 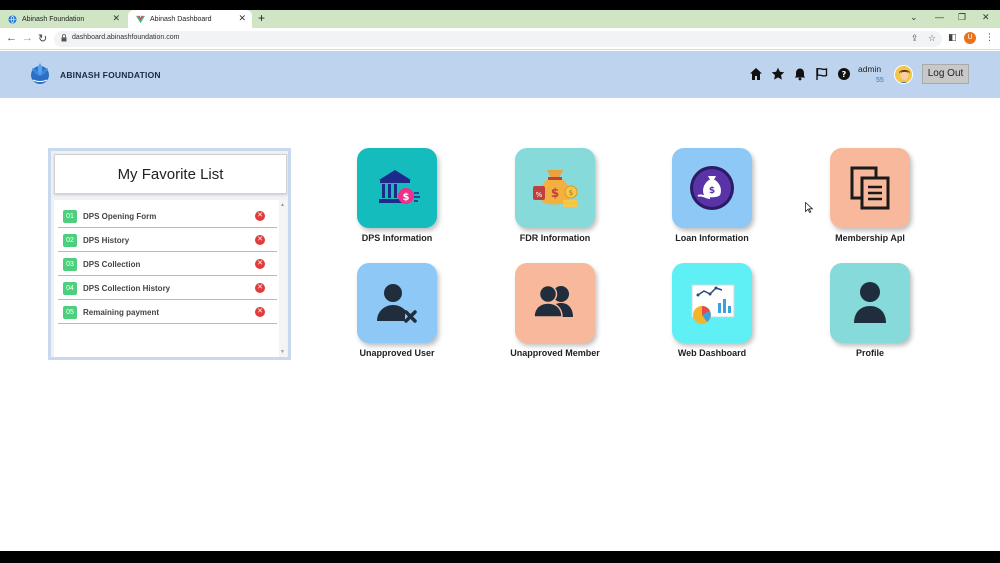 What do you see at coordinates (399, 187) in the screenshot?
I see `bank-dollar-icon: $` at bounding box center [399, 187].